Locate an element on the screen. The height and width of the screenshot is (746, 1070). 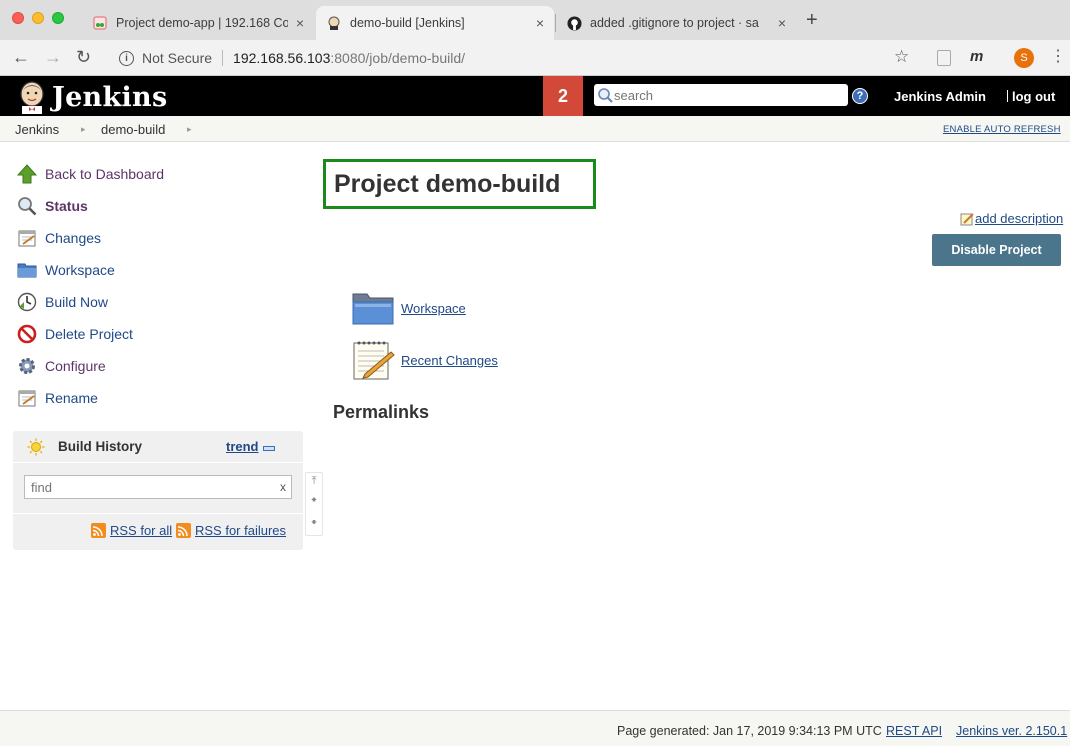
task-delete-project: Delete Project is located at coordinates (155, 334).